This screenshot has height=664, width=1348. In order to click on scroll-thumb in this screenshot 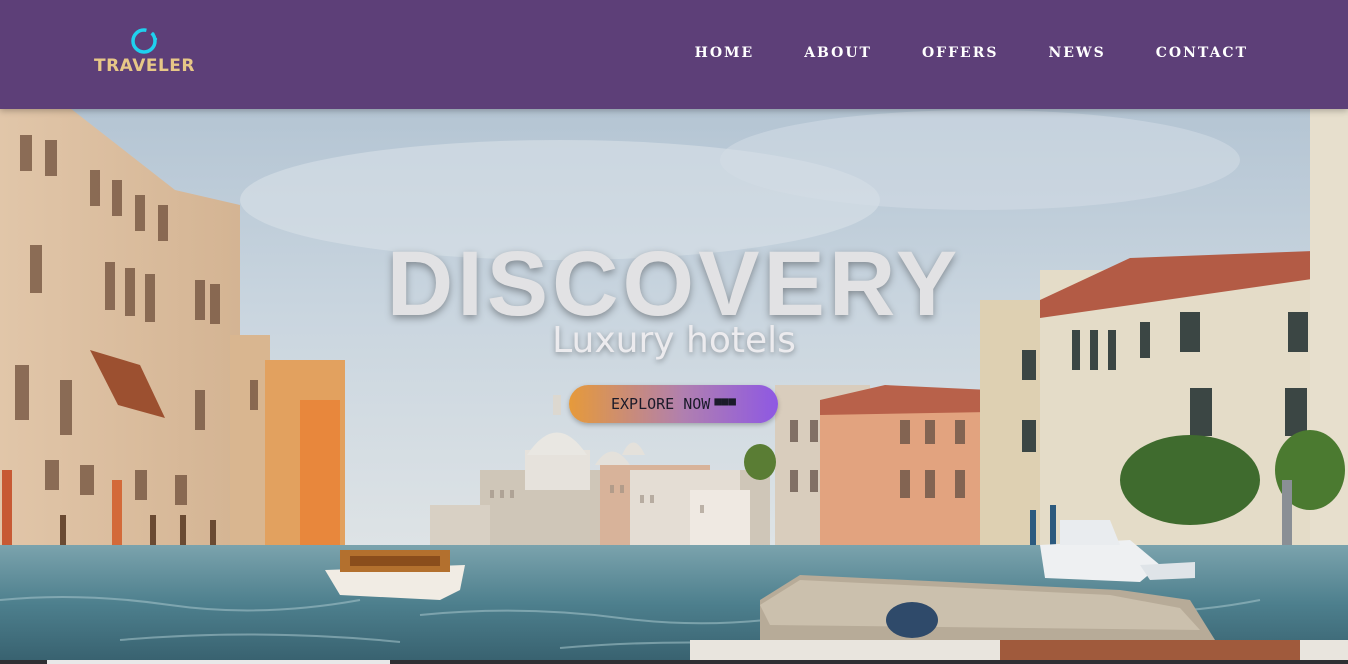, I will do `click(218, 662)`.